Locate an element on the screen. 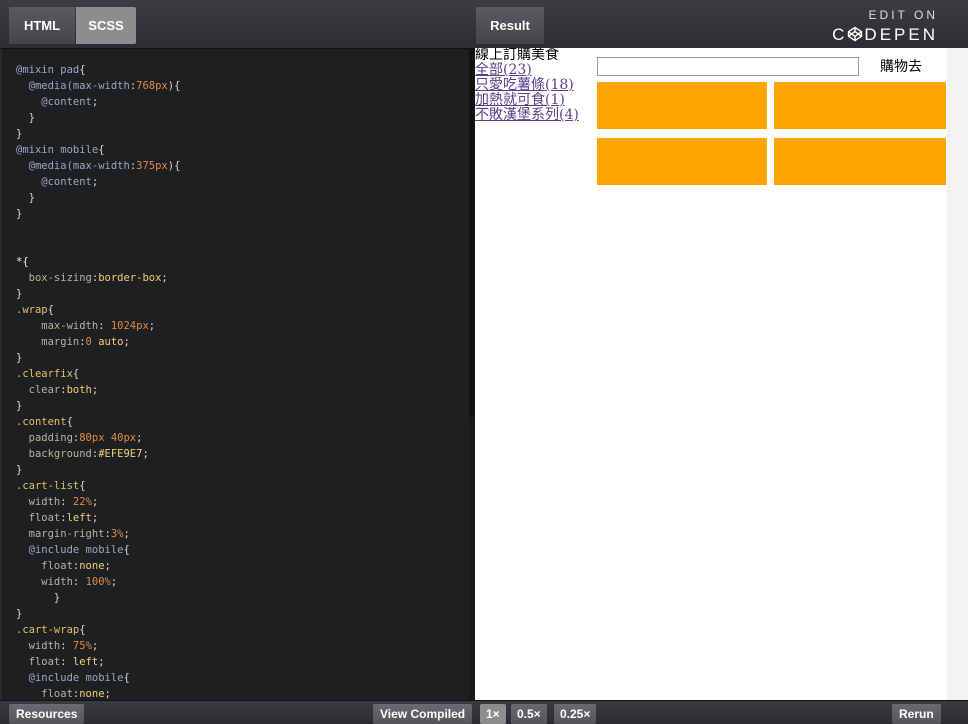  code-line: clear:both; is located at coordinates (57, 390).